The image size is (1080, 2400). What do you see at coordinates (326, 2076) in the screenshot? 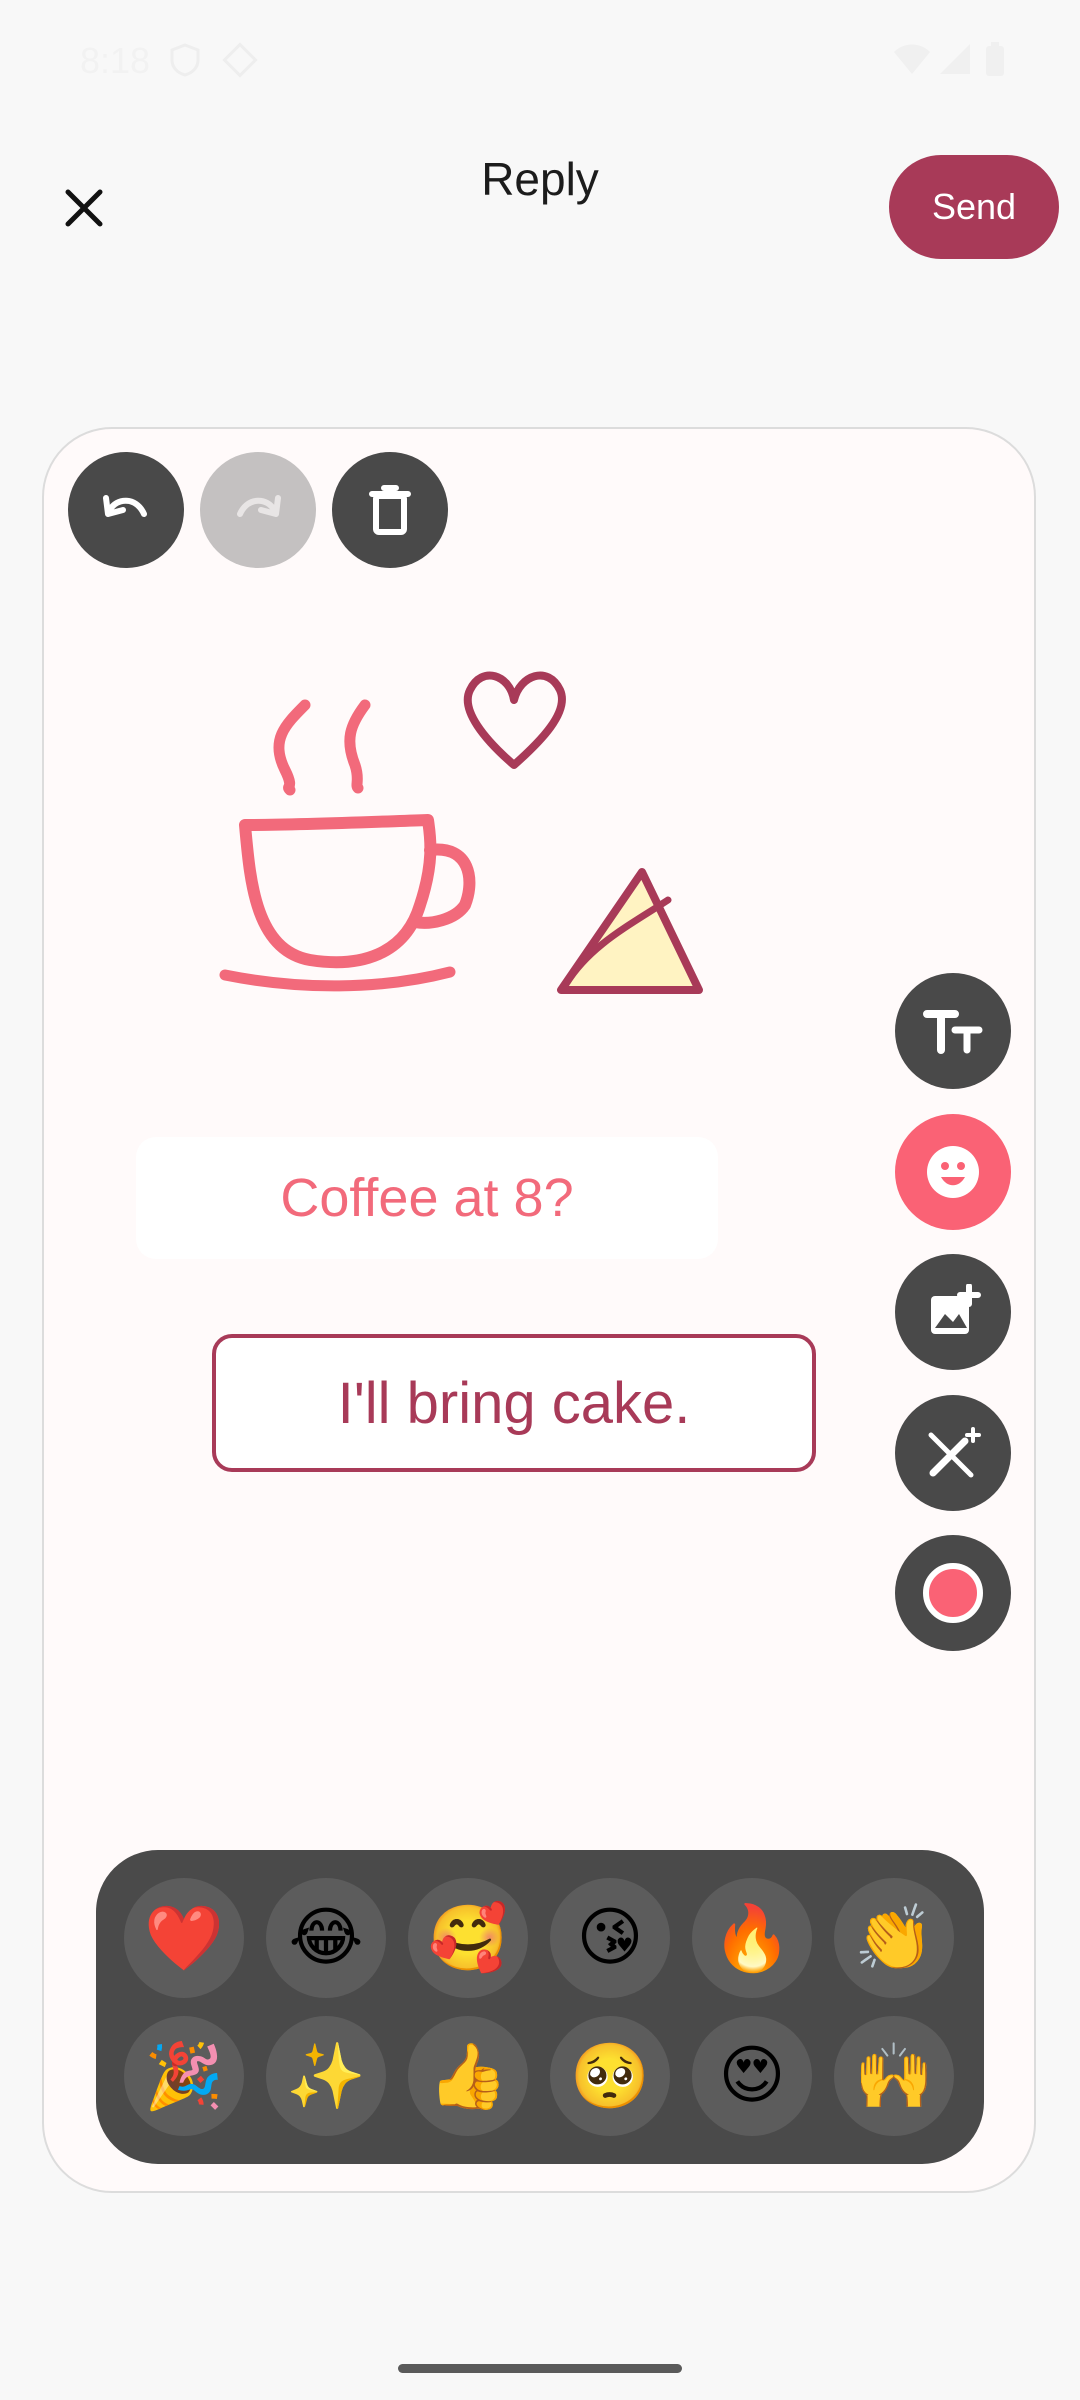
I see `emoji-sparkles: ✨` at bounding box center [326, 2076].